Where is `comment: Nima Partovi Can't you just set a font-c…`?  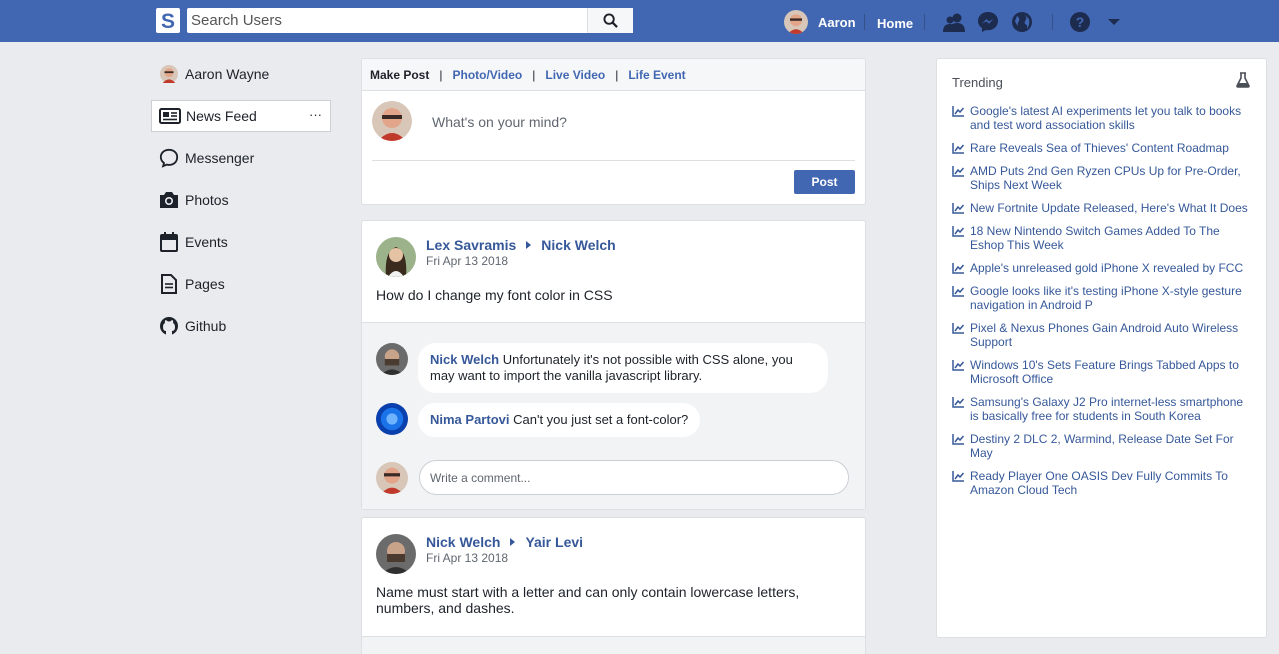 comment: Nima Partovi Can't you just set a font-c… is located at coordinates (538, 420).